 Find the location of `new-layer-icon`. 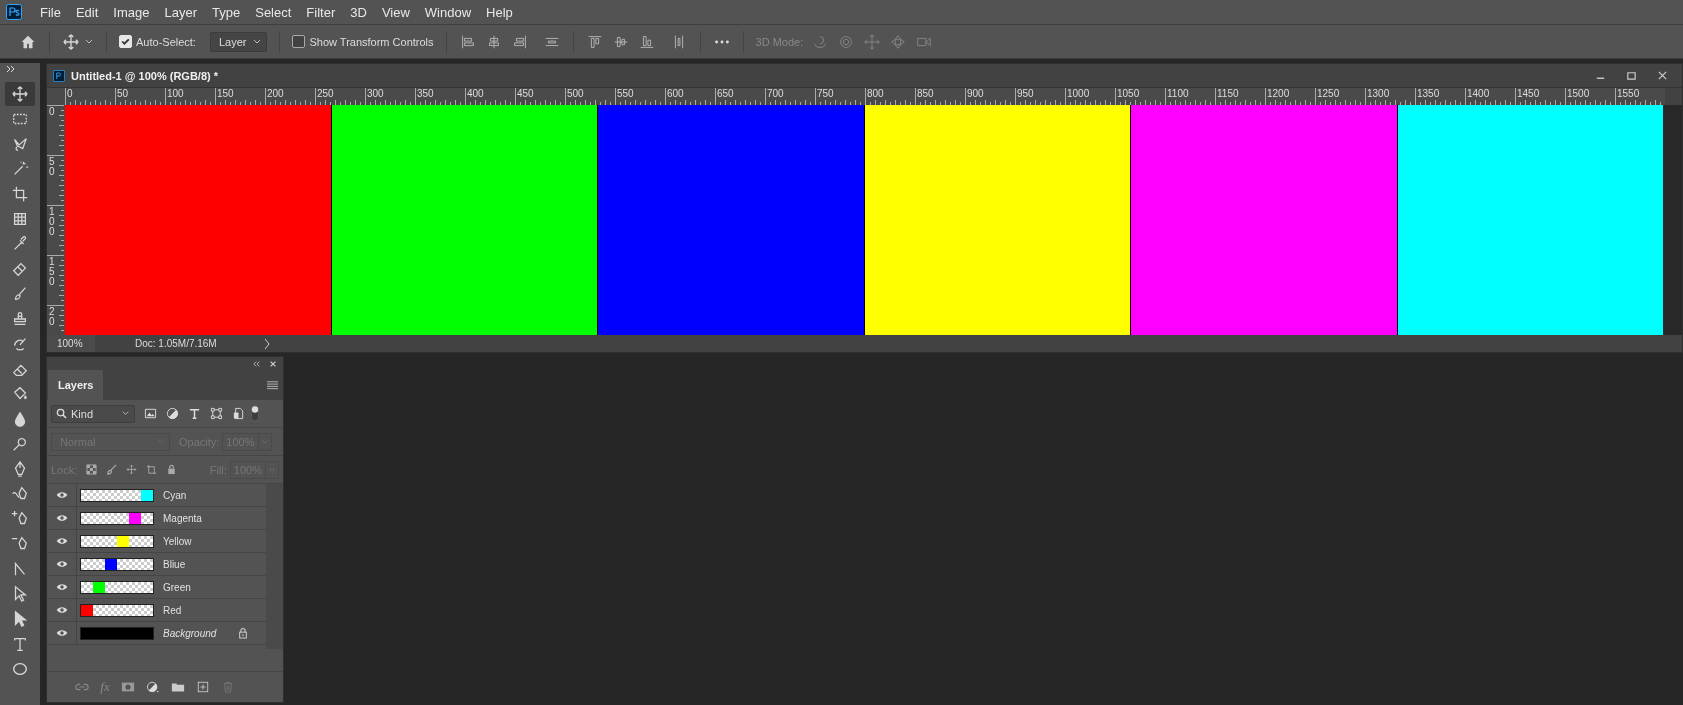

new-layer-icon is located at coordinates (202, 687).